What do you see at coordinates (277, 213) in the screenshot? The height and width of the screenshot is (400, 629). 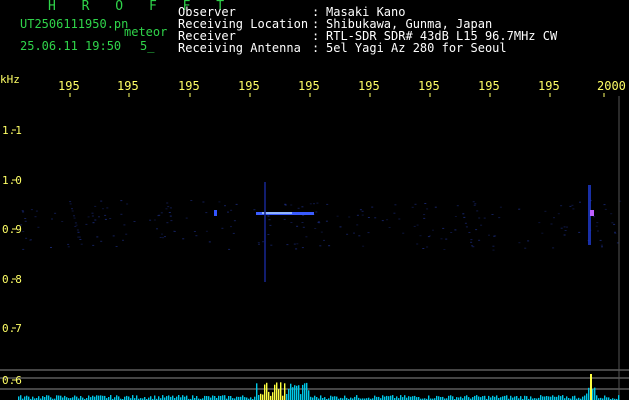 I see `carrier-core` at bounding box center [277, 213].